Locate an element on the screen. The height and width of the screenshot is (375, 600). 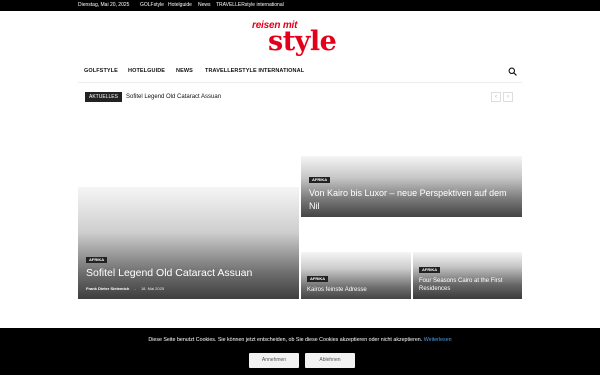
nav-item-travellerstyle-international: TRAVELLERSTYLE INTERNATIONAL is located at coordinates (254, 71).